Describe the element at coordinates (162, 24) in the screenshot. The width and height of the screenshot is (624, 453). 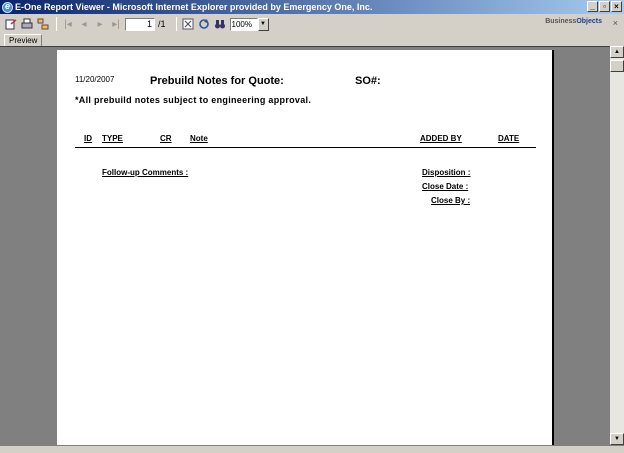
I see `total-pages: /1` at that location.